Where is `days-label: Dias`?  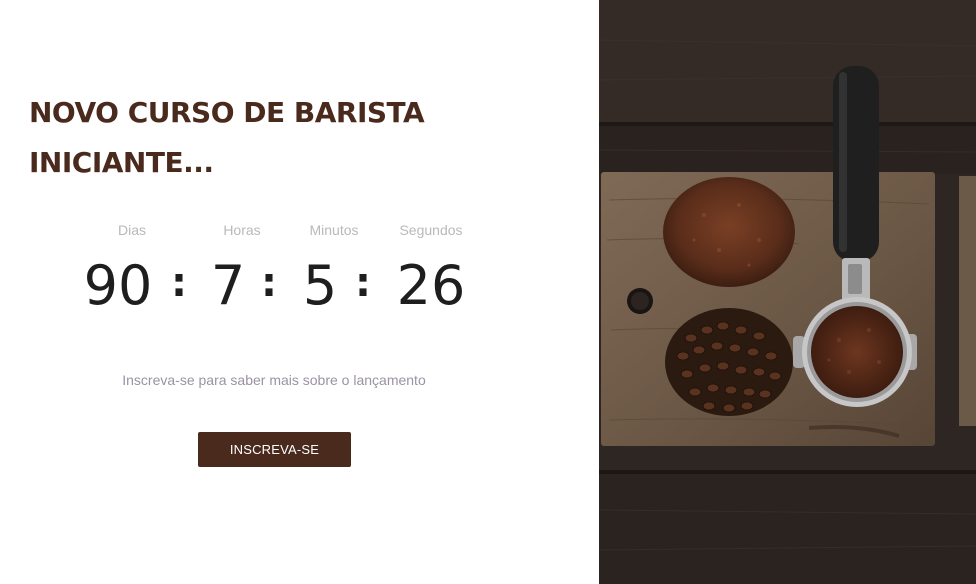
days-label: Dias is located at coordinates (131, 230).